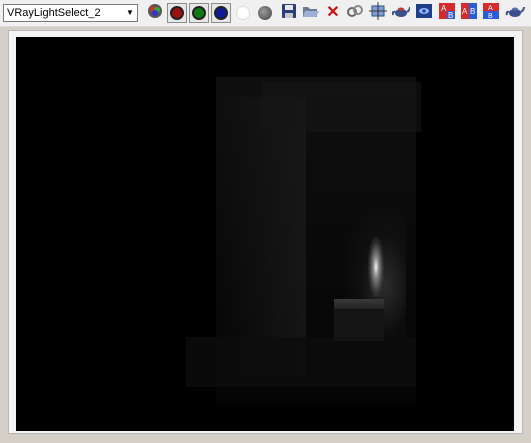 Image resolution: width=531 pixels, height=443 pixels. Describe the element at coordinates (130, 13) in the screenshot. I see `chevron-down-icon: ▼` at that location.